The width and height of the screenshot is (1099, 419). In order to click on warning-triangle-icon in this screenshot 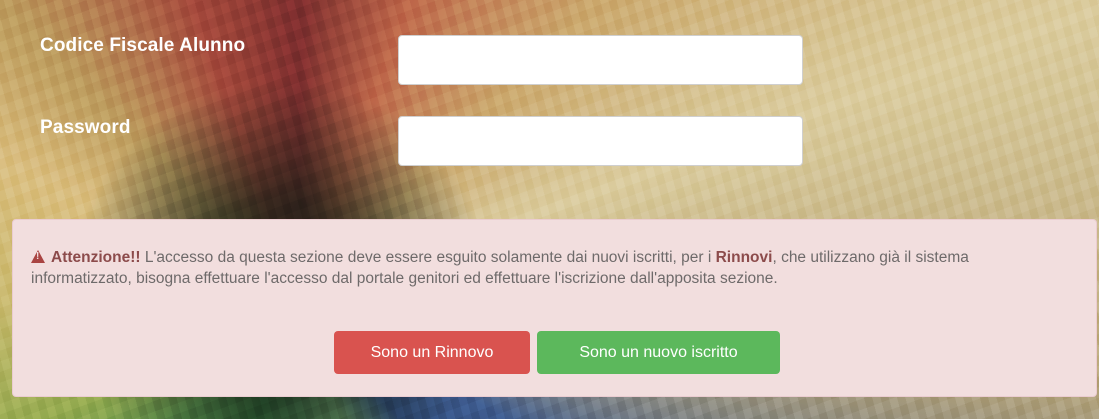, I will do `click(38, 256)`.